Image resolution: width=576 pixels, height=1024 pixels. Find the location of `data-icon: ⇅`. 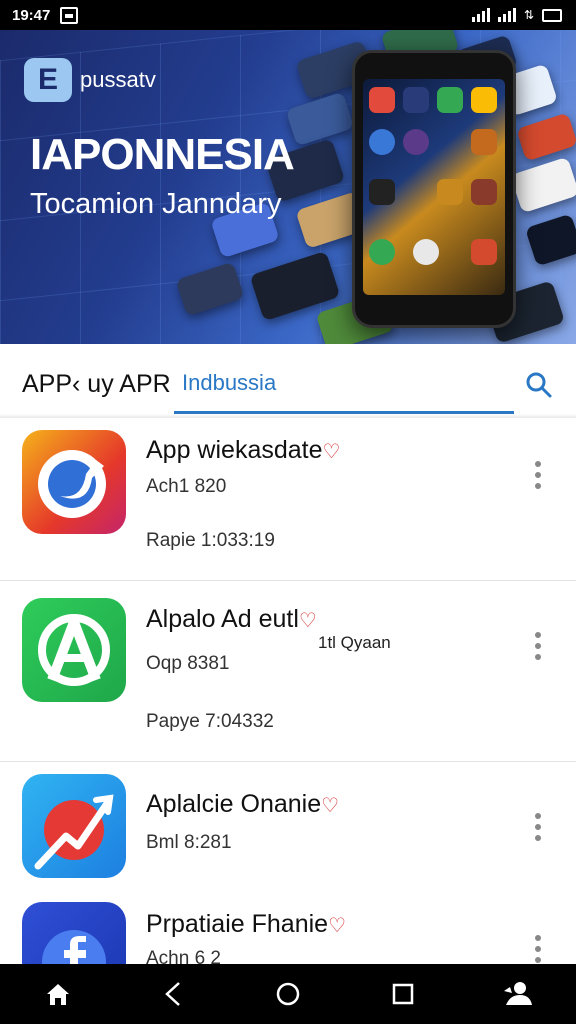

data-icon: ⇅ is located at coordinates (528, 15).